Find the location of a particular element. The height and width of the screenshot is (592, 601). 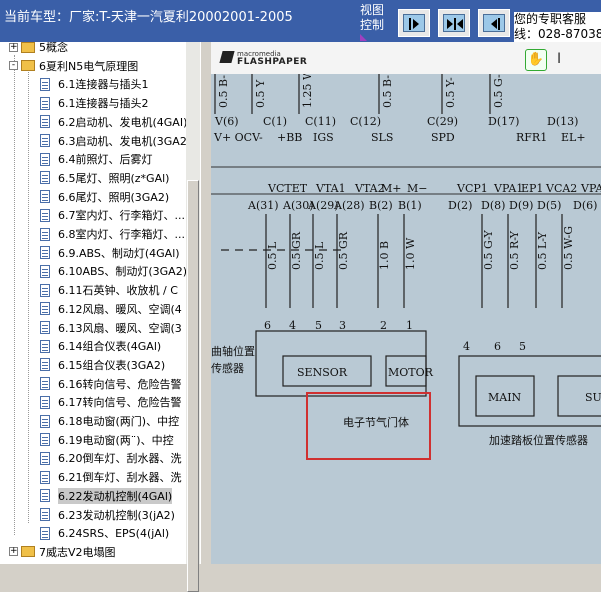

prev-page-button is located at coordinates (494, 23).